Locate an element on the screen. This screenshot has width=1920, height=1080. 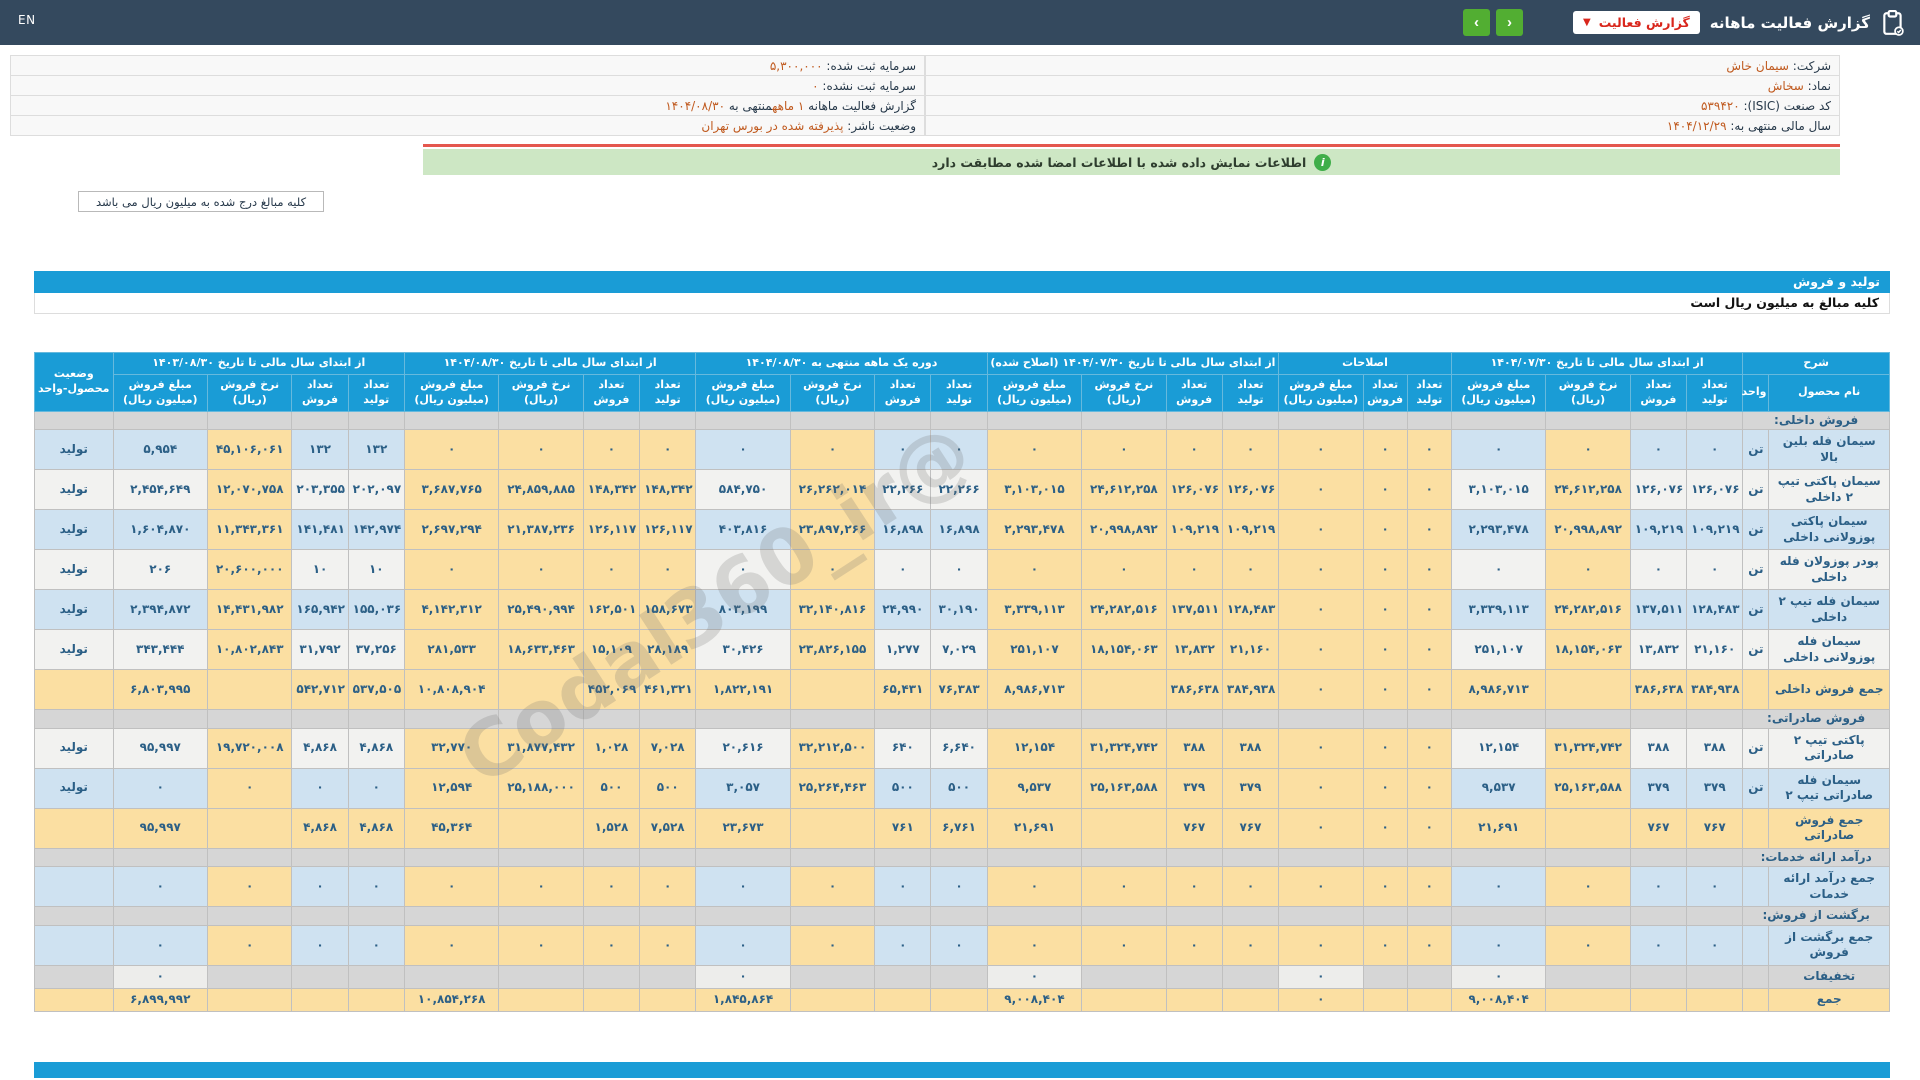
prev-report-button: ‹ is located at coordinates (1509, 22).